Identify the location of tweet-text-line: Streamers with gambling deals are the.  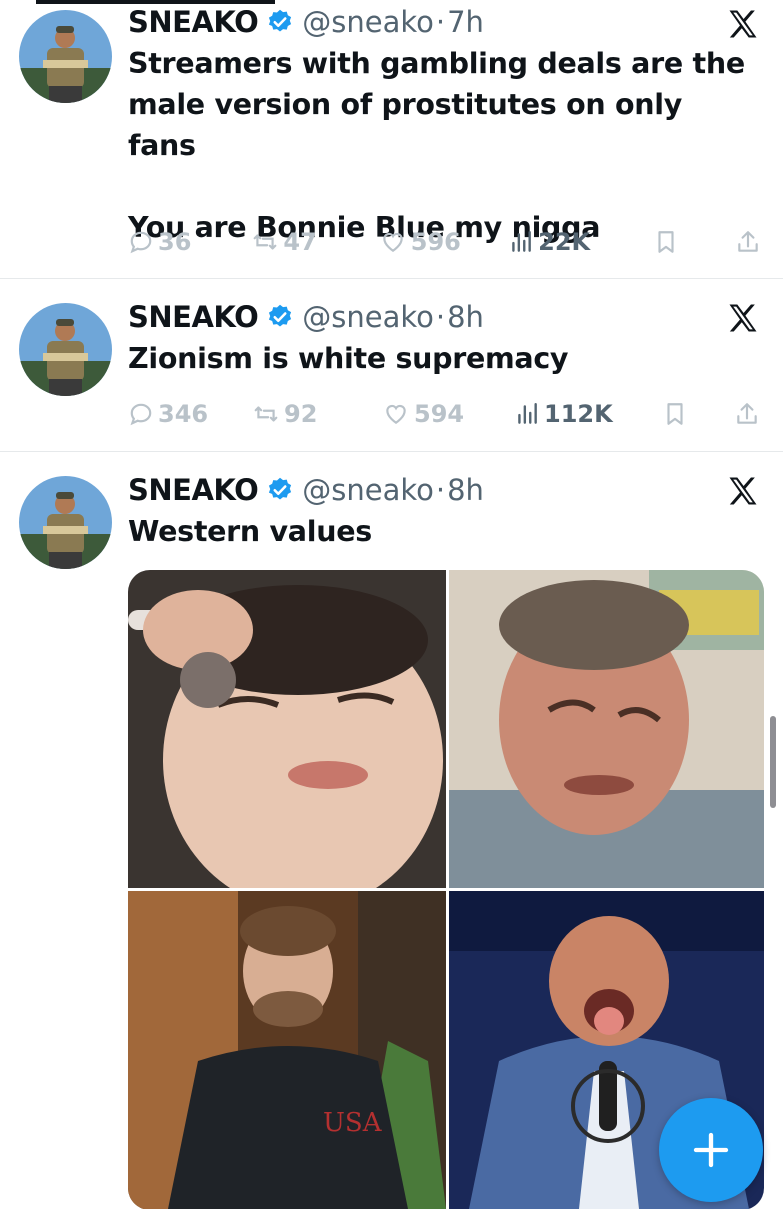
(436, 63).